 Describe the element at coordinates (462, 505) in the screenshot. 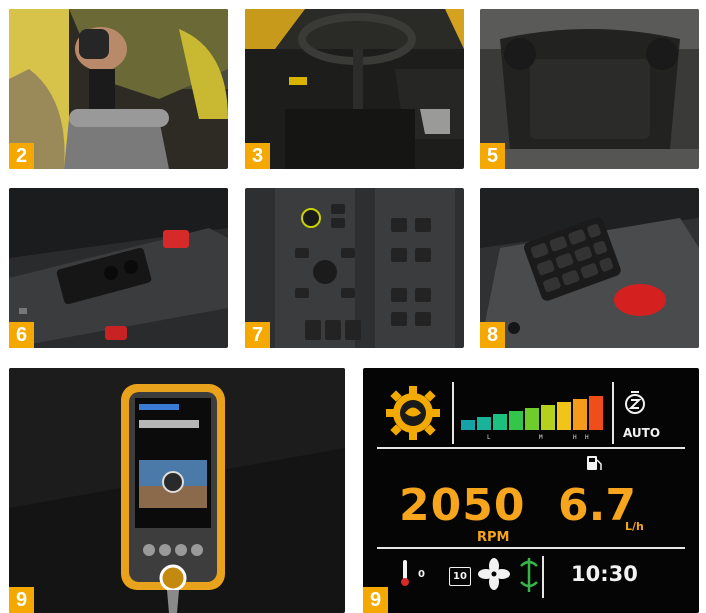

I see `engine-rpm-value: 2050` at that location.